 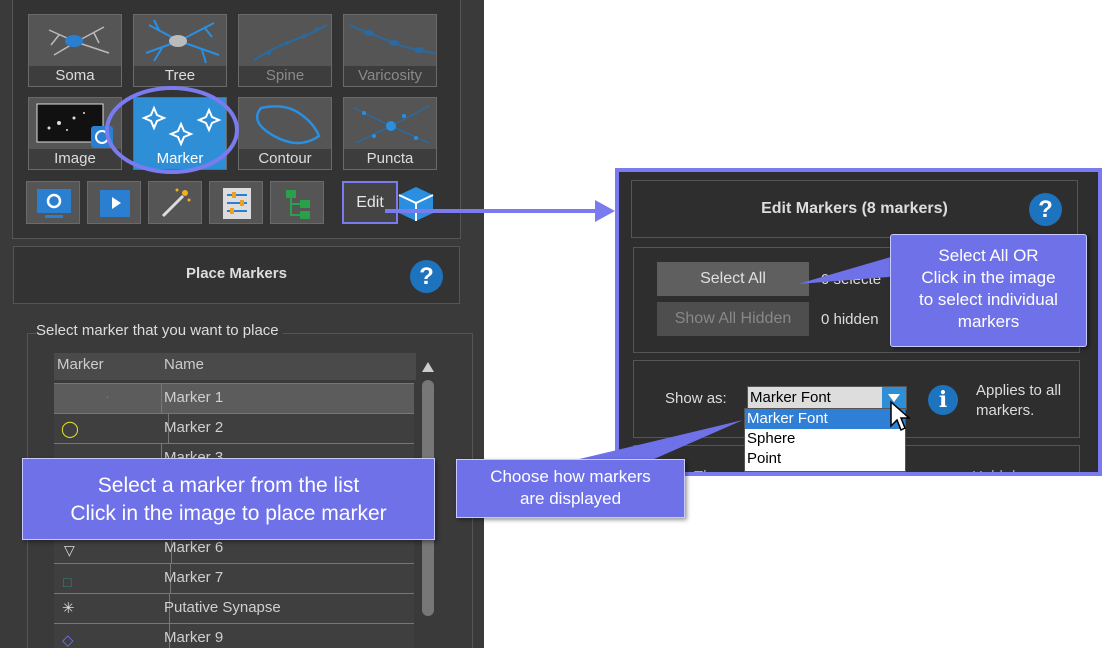 I want to click on window-title: Edit Markers (8 markers), so click(x=854, y=208).